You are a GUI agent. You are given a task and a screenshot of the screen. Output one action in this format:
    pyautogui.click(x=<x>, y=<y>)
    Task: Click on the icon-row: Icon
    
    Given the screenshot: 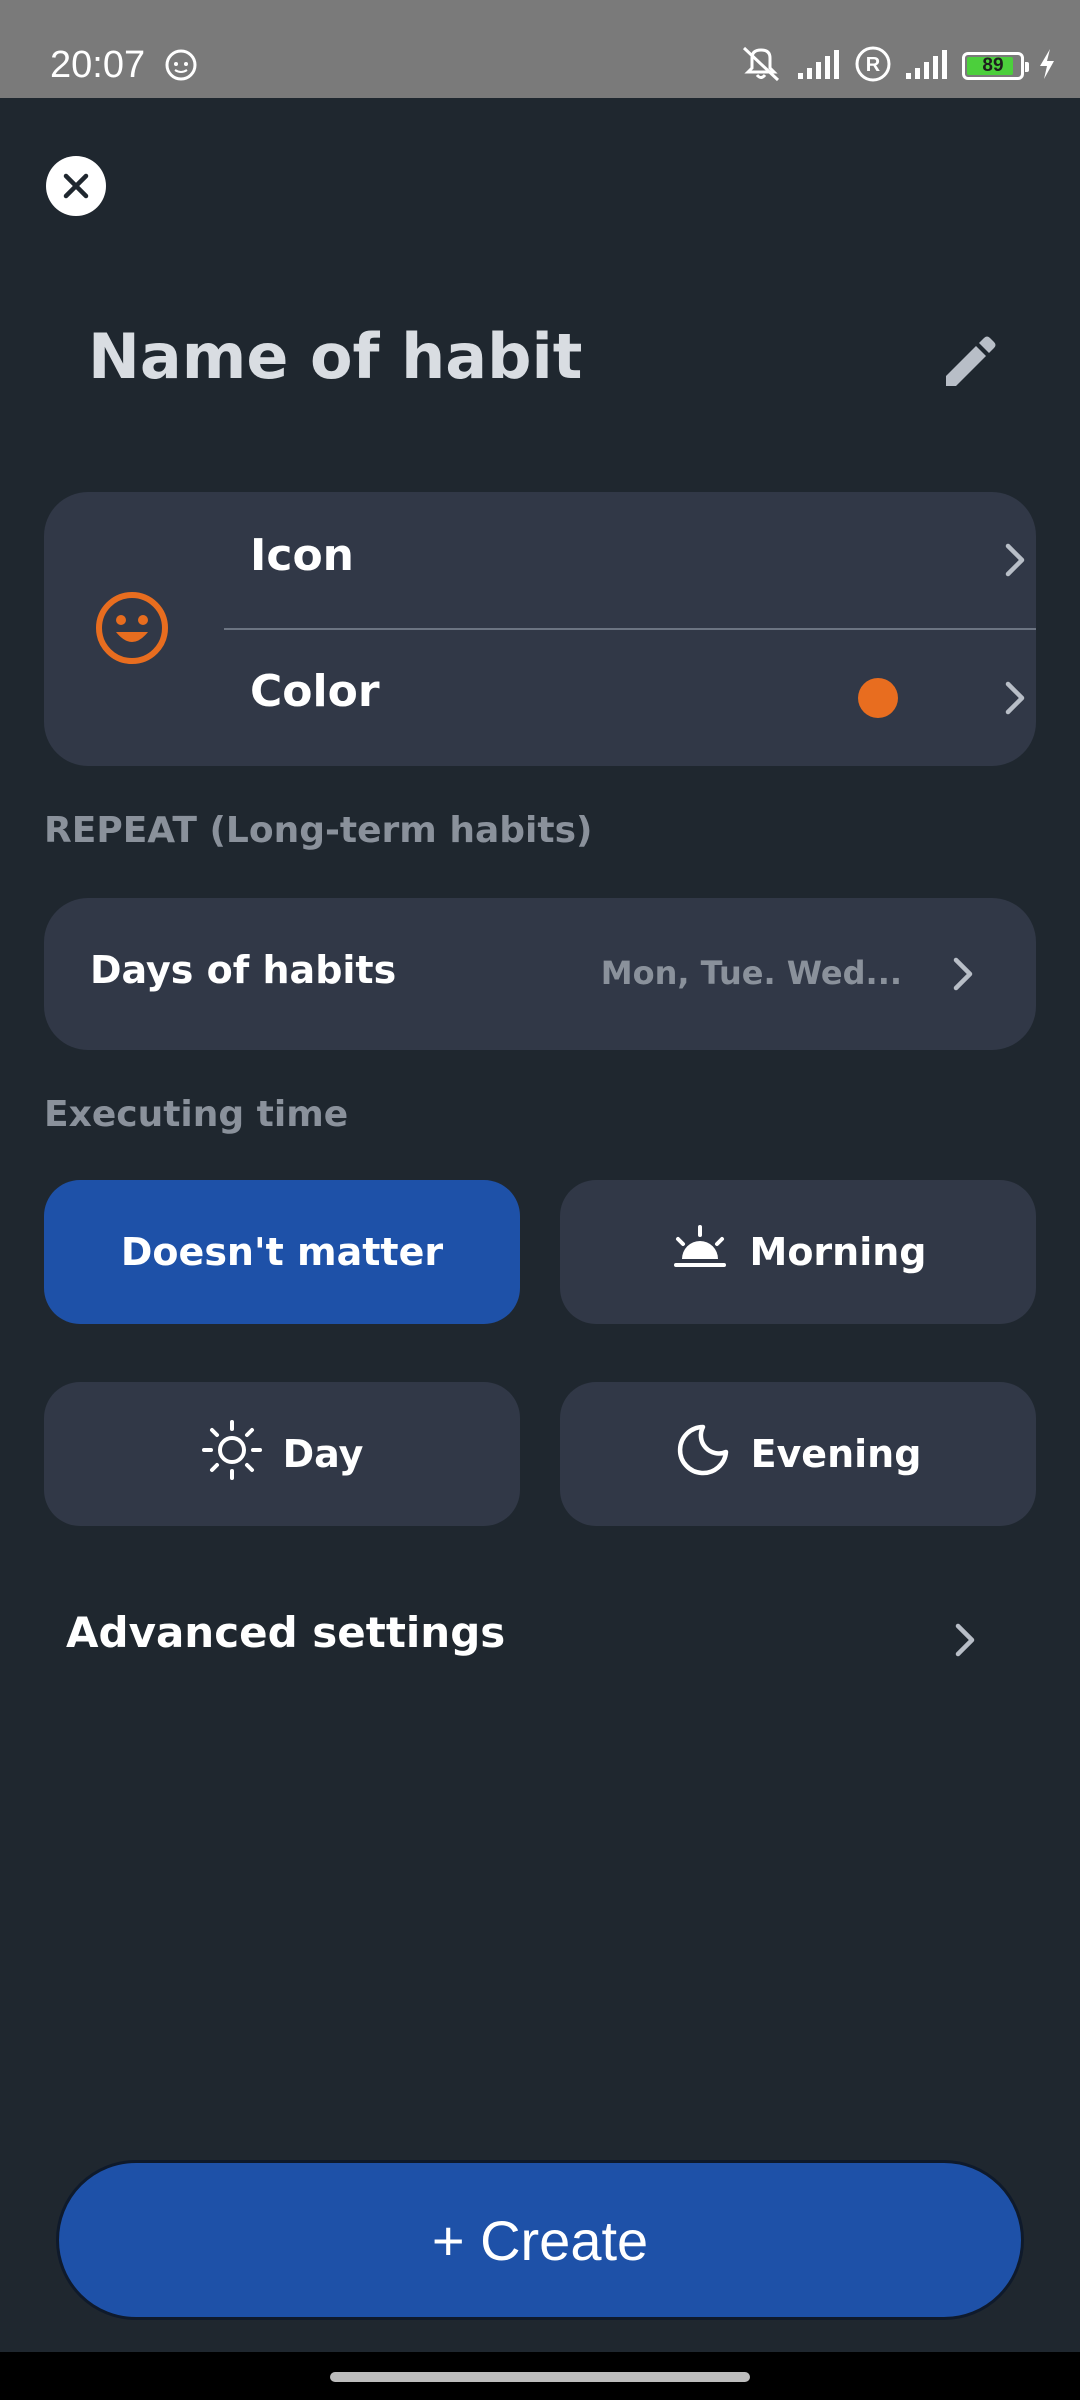 What is the action you would take?
    pyautogui.click(x=630, y=560)
    